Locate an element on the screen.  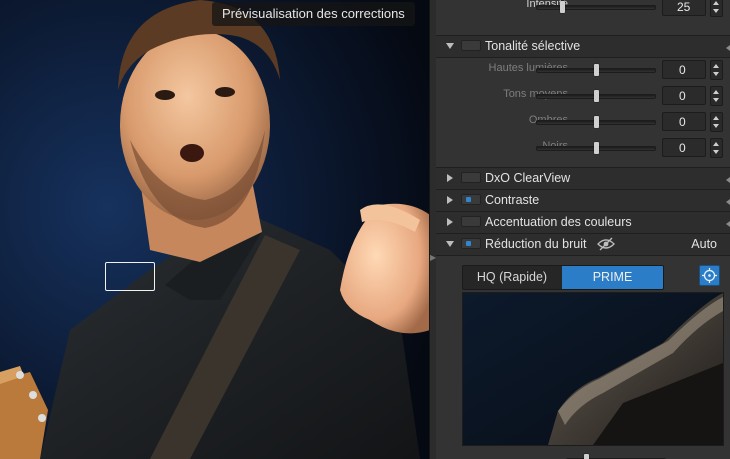
blacks-slider-track is located at coordinates (596, 148).